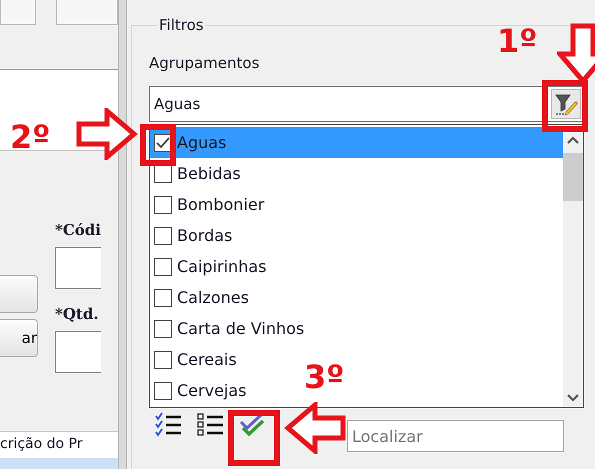  I want to click on item-label: Bombonier, so click(220, 204).